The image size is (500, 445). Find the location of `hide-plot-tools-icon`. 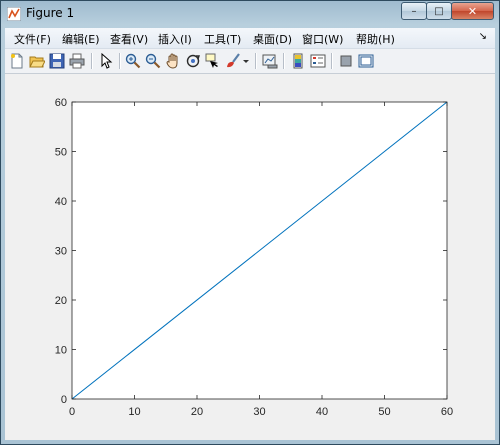

hide-plot-tools-icon is located at coordinates (346, 61).